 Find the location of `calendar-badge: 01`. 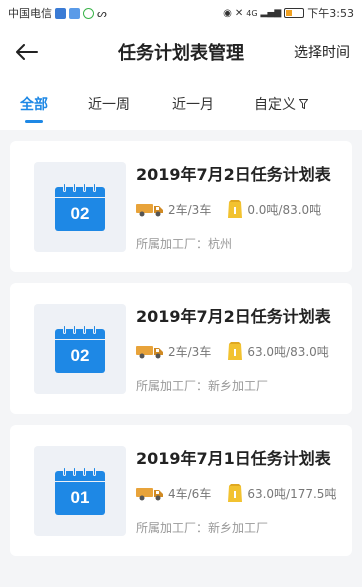

calendar-badge: 01 is located at coordinates (80, 490).